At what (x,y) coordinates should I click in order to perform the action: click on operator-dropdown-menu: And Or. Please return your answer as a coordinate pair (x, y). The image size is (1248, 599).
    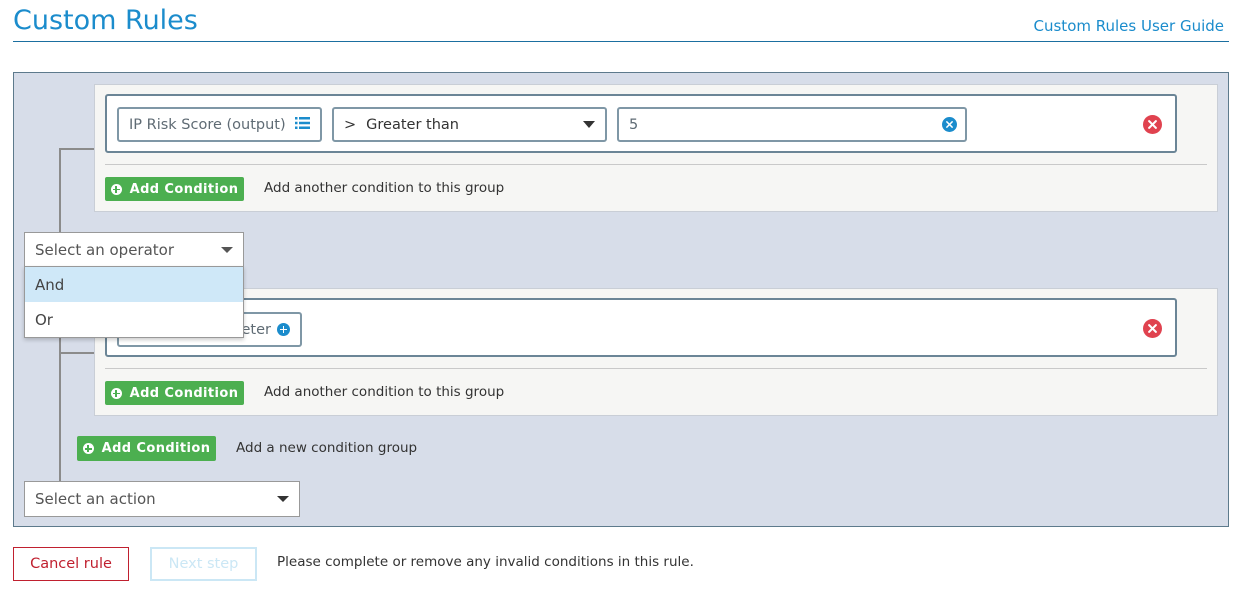
    Looking at the image, I should click on (134, 302).